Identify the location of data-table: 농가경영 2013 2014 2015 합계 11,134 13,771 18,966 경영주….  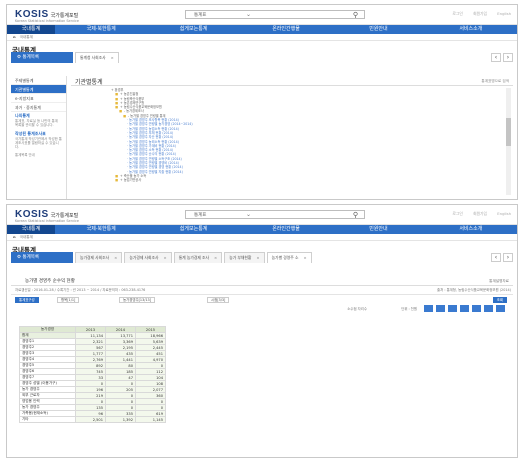
(92, 374).